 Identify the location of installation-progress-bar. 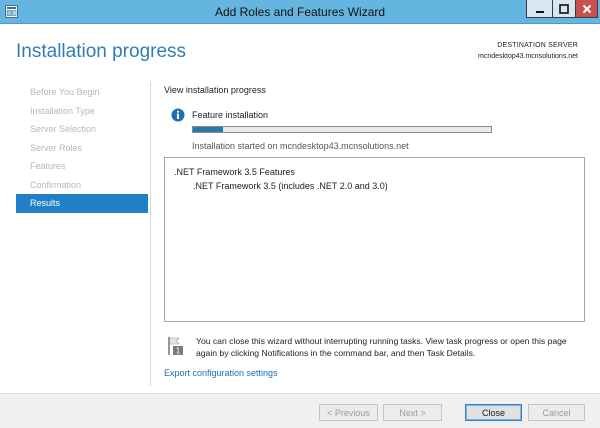
(342, 129).